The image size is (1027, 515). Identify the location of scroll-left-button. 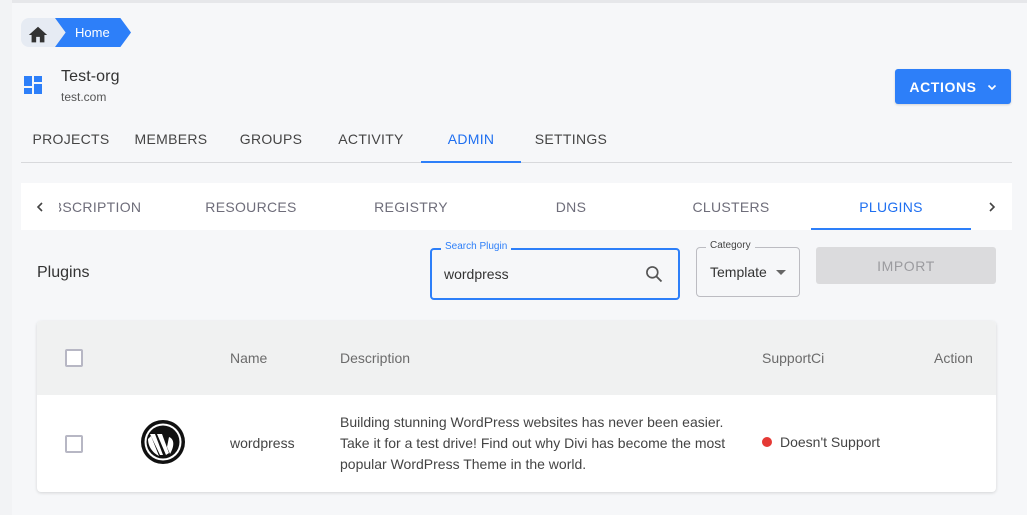
(40, 206).